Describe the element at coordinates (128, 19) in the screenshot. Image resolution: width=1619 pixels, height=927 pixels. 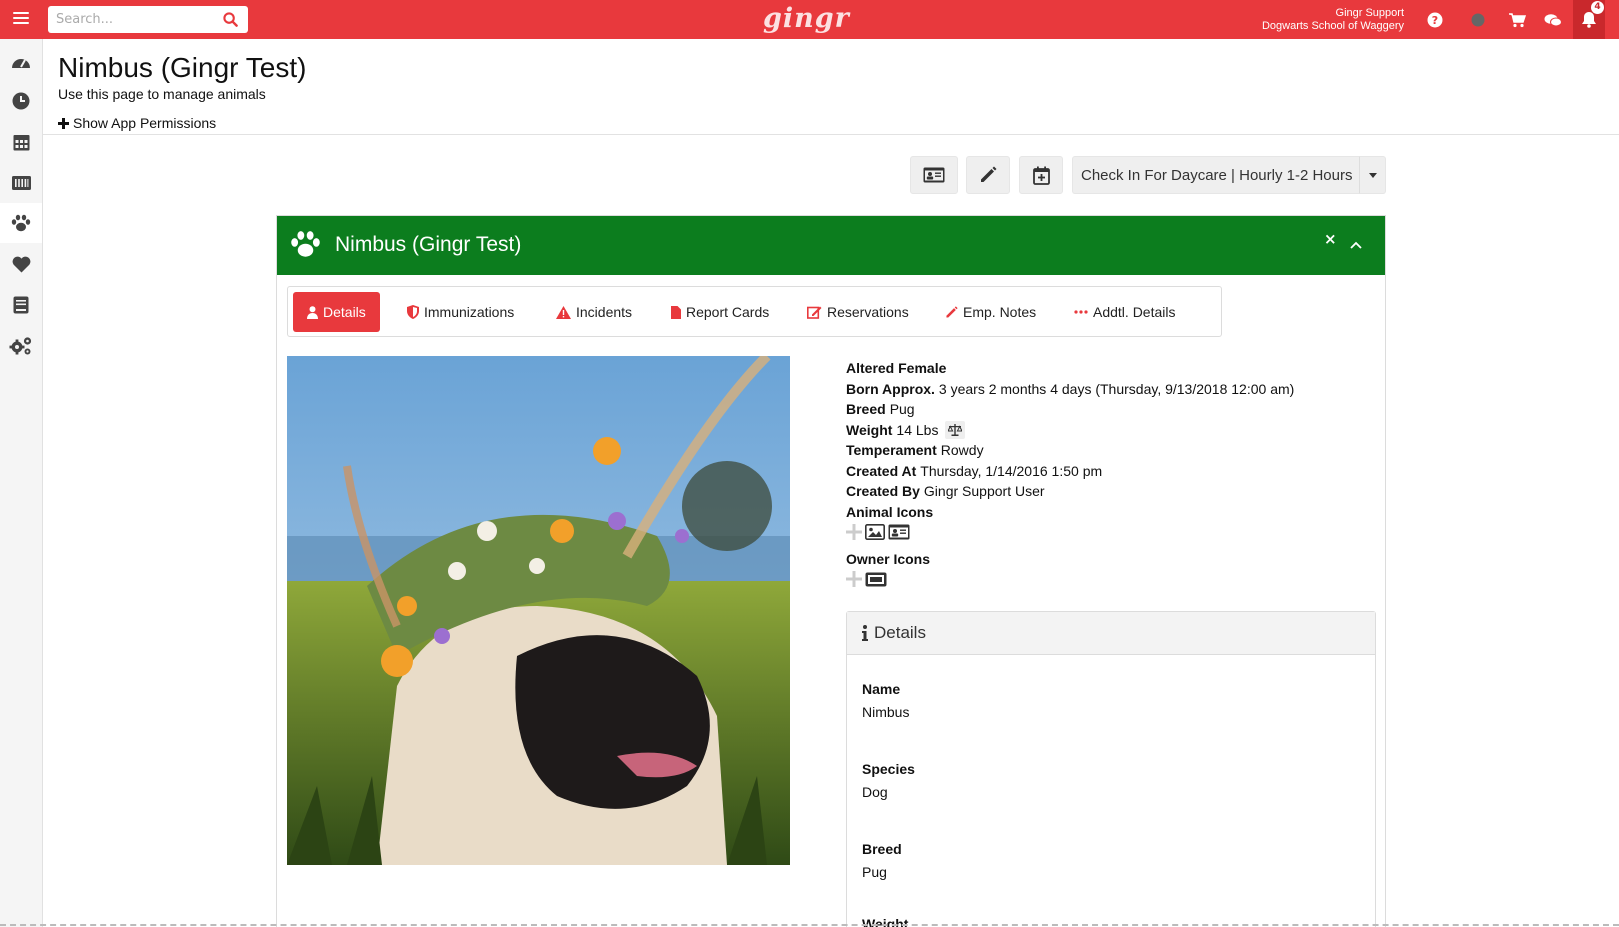
I see `search-input` at that location.